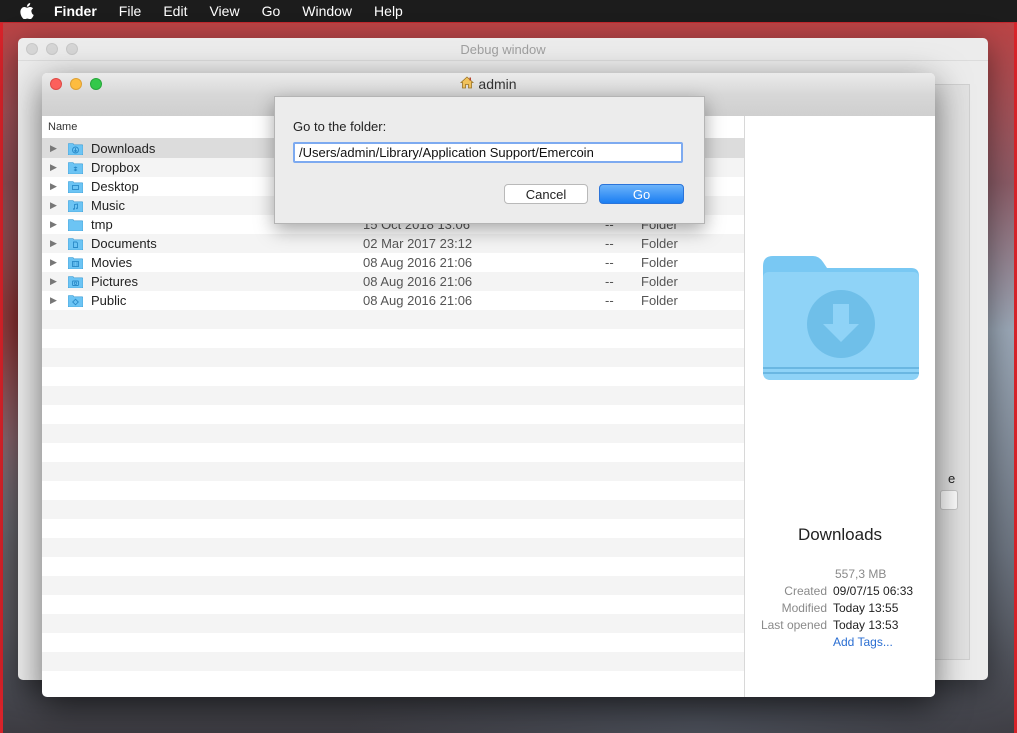  I want to click on close-button, so click(56, 84).